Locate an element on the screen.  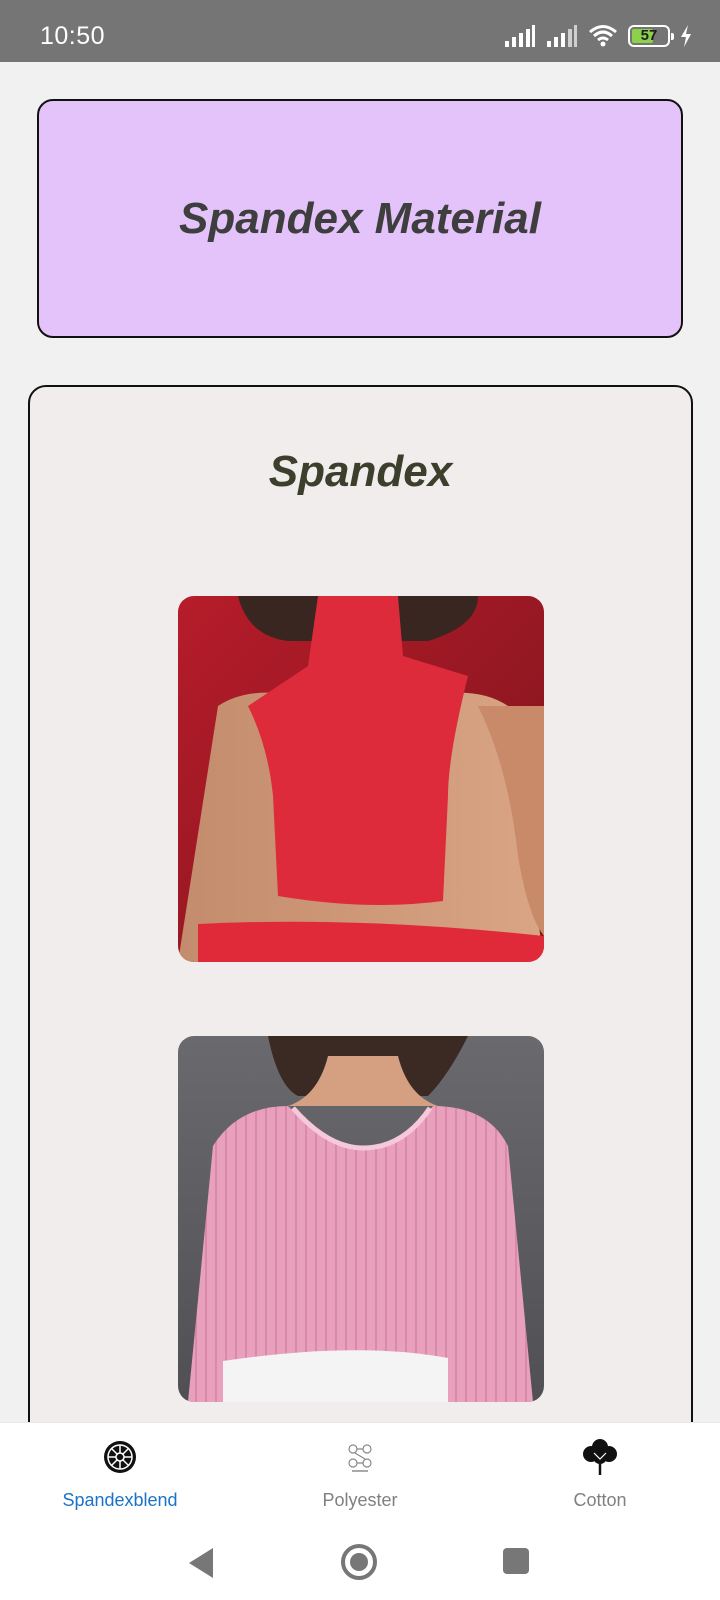
status-icons: 57 is located at coordinates (598, 36).